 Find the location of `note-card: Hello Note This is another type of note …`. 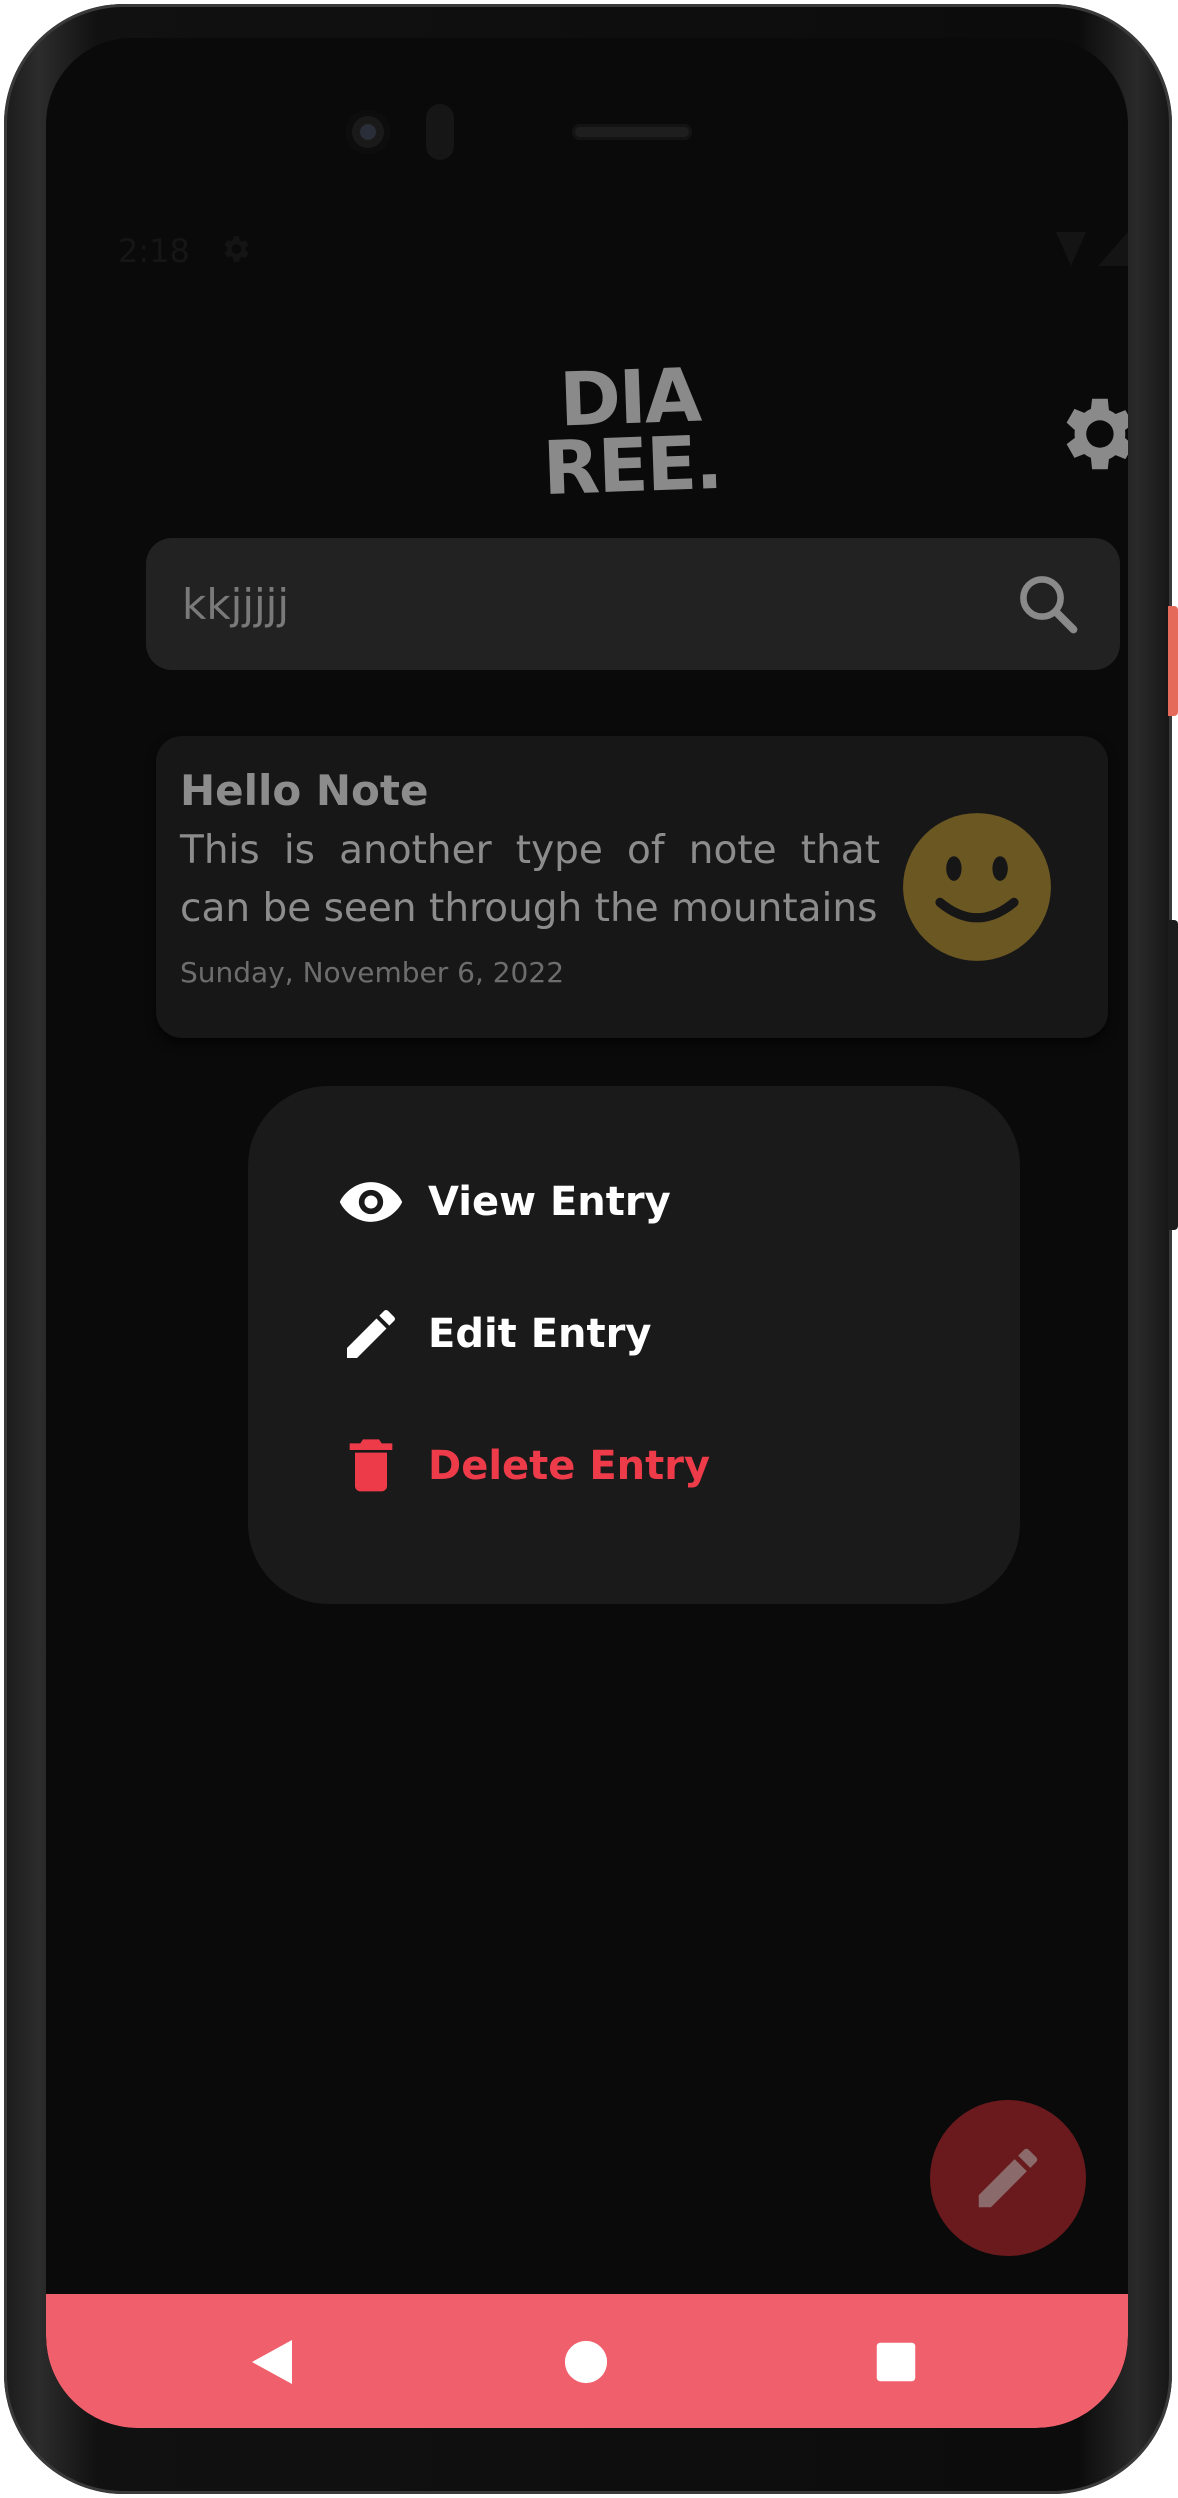

note-card: Hello Note This is another type of note … is located at coordinates (632, 887).